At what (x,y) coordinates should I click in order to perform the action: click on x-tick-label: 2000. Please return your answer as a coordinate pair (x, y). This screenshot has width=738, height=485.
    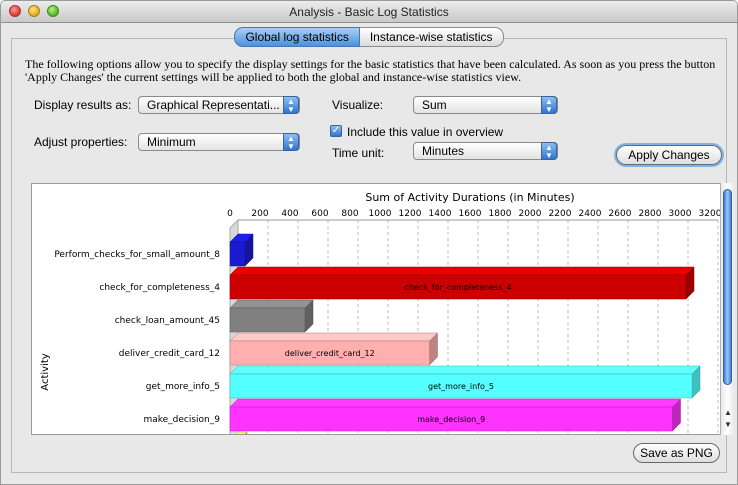
    Looking at the image, I should click on (530, 214).